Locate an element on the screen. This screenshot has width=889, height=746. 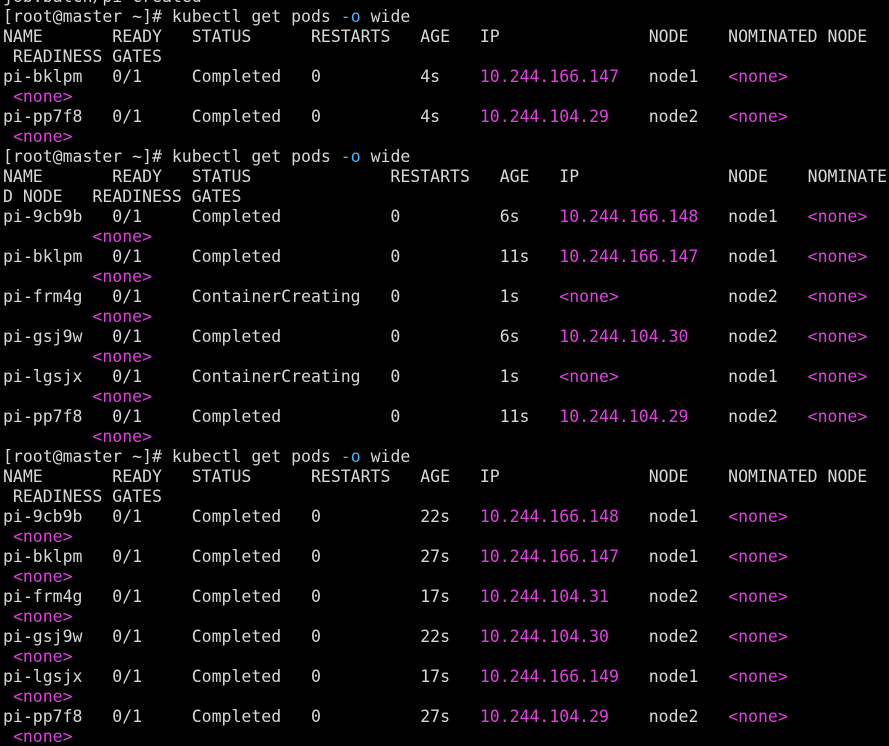
highlighted-text: 10.244.104.29 is located at coordinates (624, 416).